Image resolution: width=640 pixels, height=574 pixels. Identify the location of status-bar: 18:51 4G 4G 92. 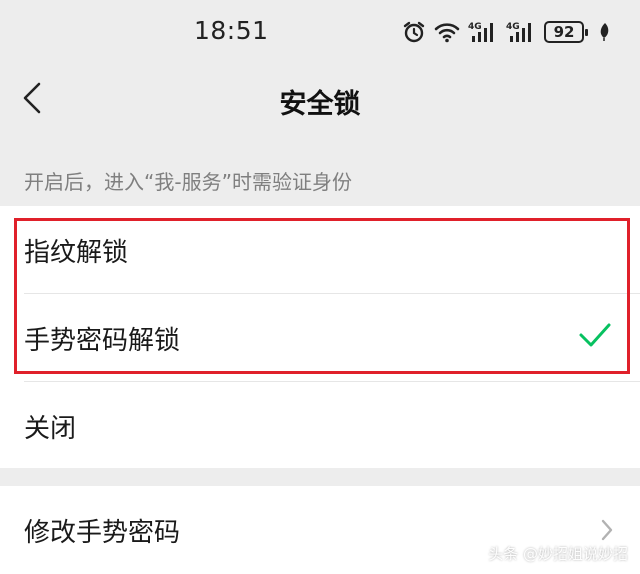
(320, 31).